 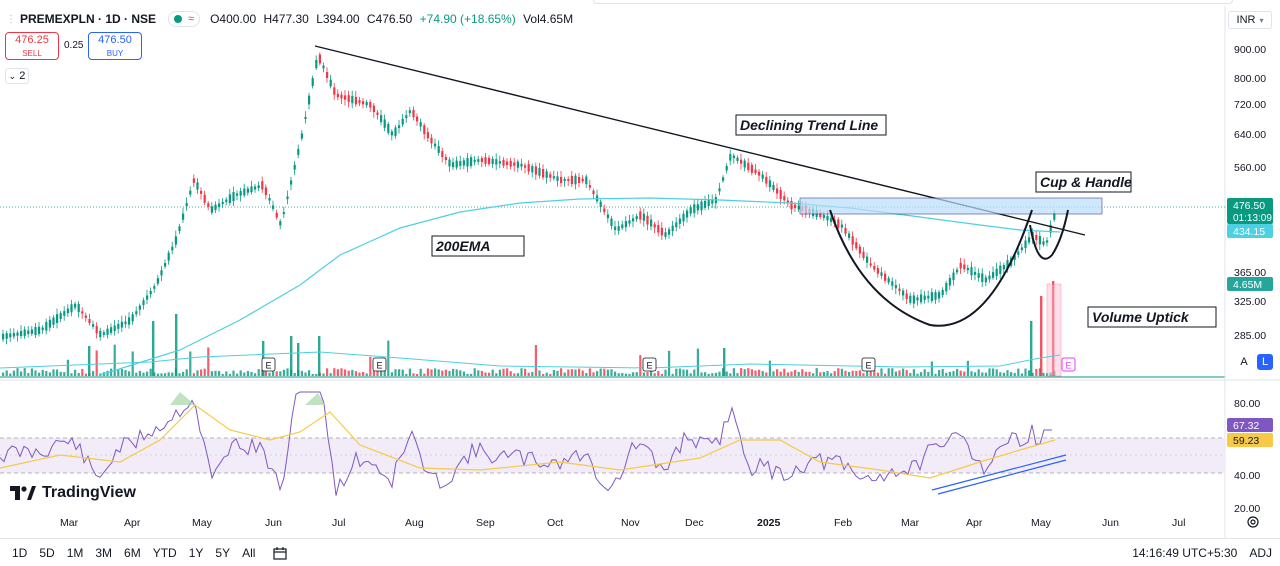 I want to click on timeframe-1d: 1D, so click(x=19, y=553).